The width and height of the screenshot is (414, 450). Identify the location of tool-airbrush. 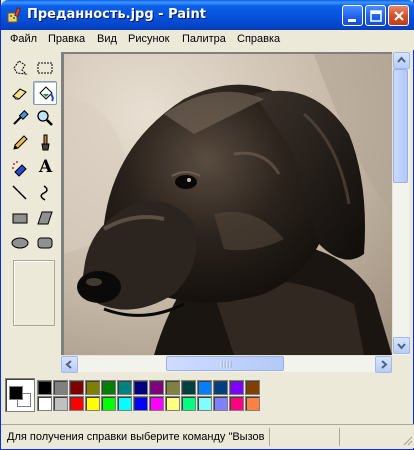
(20, 168).